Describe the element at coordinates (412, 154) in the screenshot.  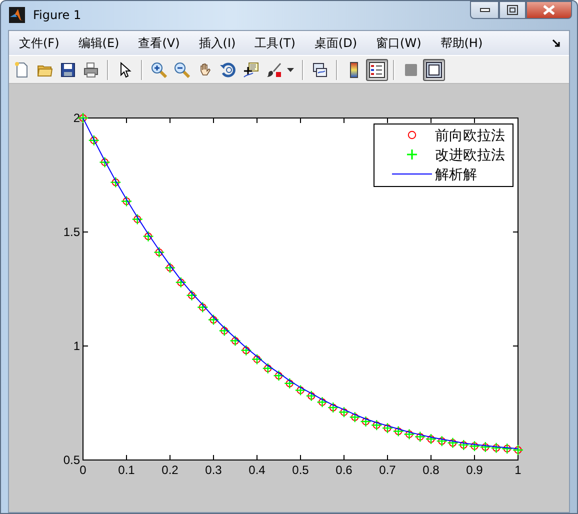
I see `legend-plus-marker` at that location.